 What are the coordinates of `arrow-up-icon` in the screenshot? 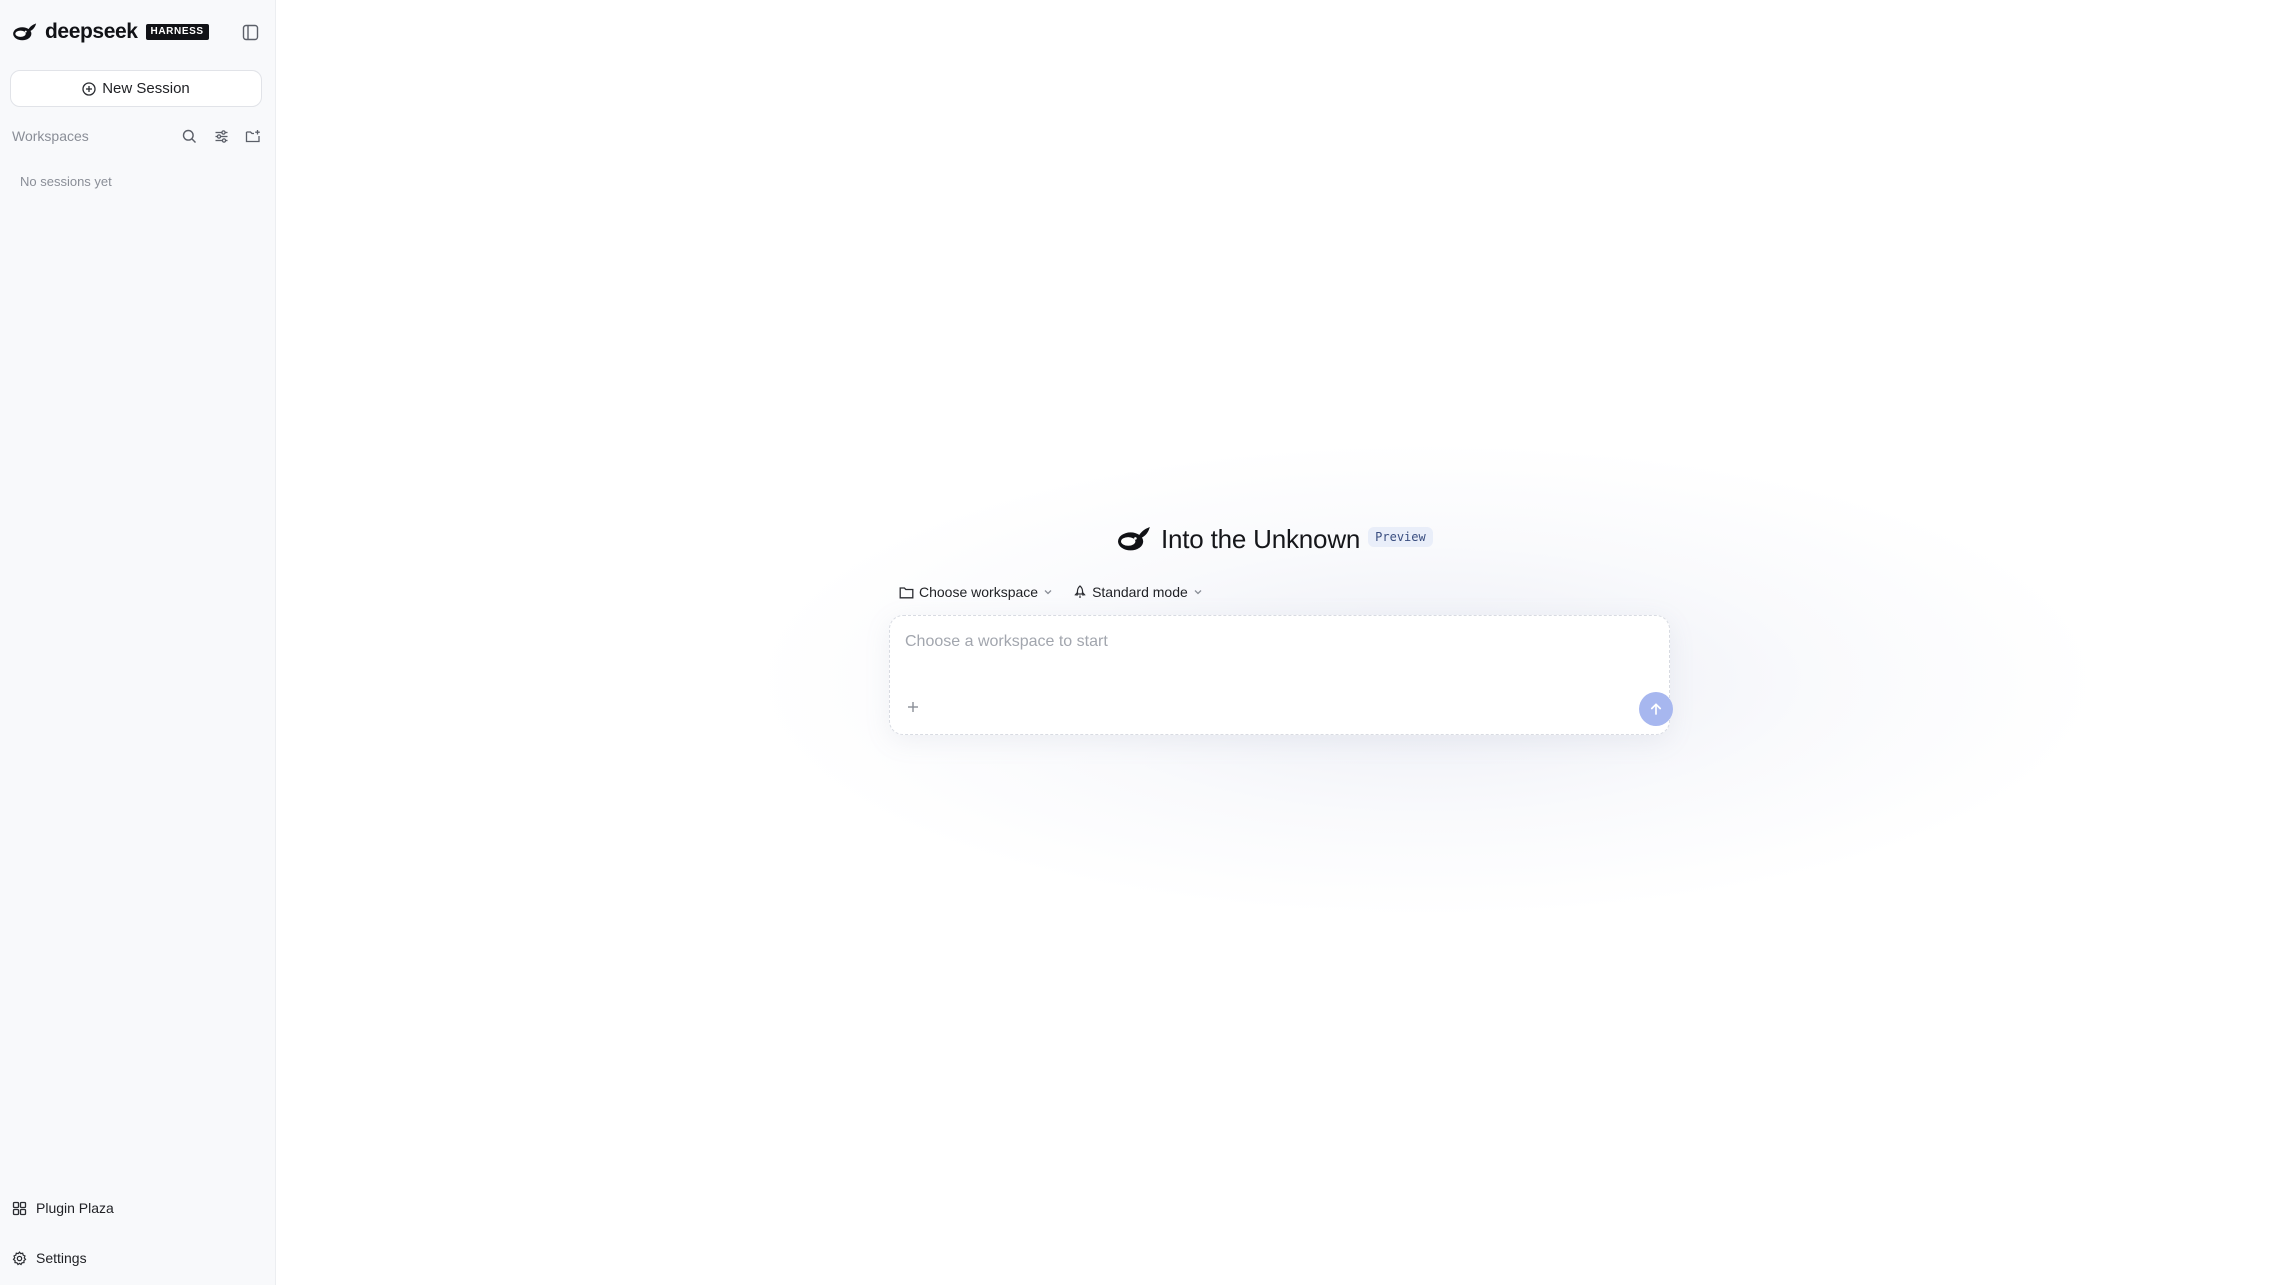 It's located at (1656, 709).